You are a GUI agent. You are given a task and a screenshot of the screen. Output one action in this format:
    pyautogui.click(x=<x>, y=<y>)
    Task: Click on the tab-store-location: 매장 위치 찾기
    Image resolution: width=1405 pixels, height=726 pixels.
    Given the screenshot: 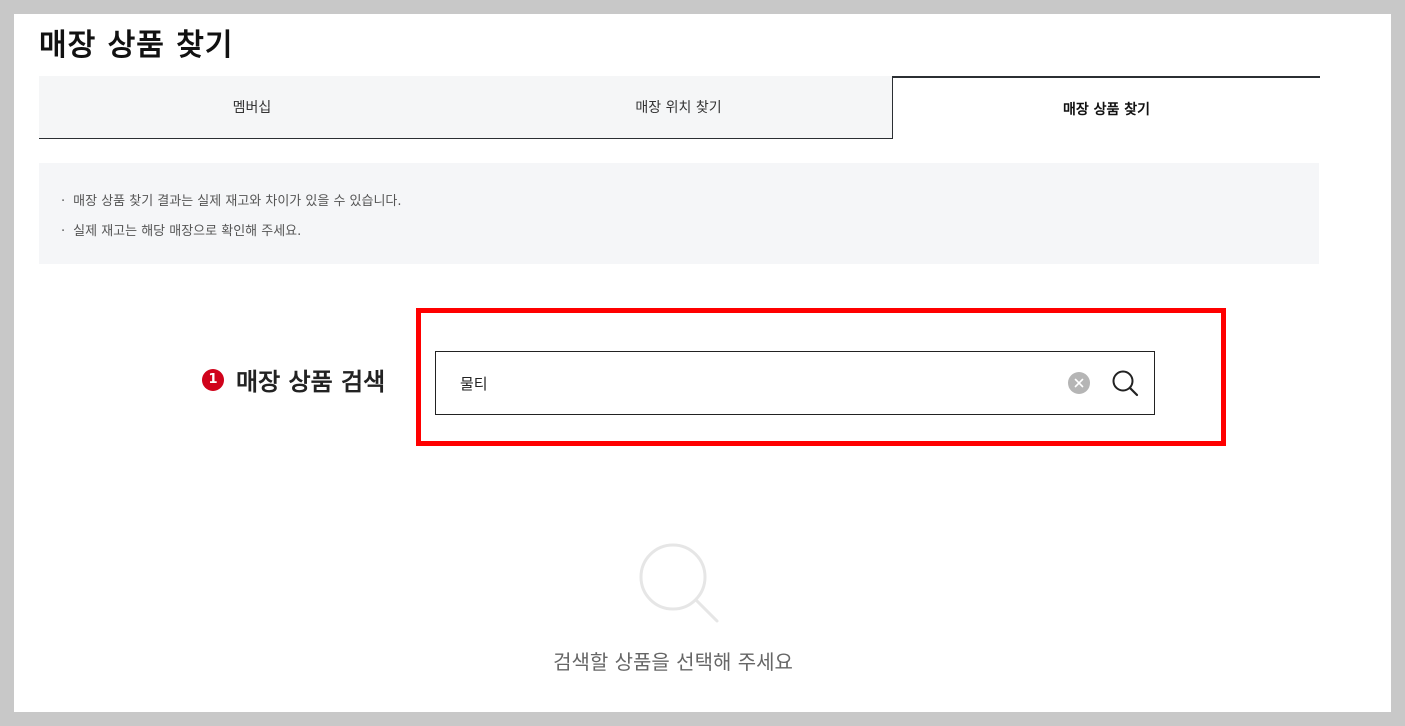 What is the action you would take?
    pyautogui.click(x=678, y=107)
    